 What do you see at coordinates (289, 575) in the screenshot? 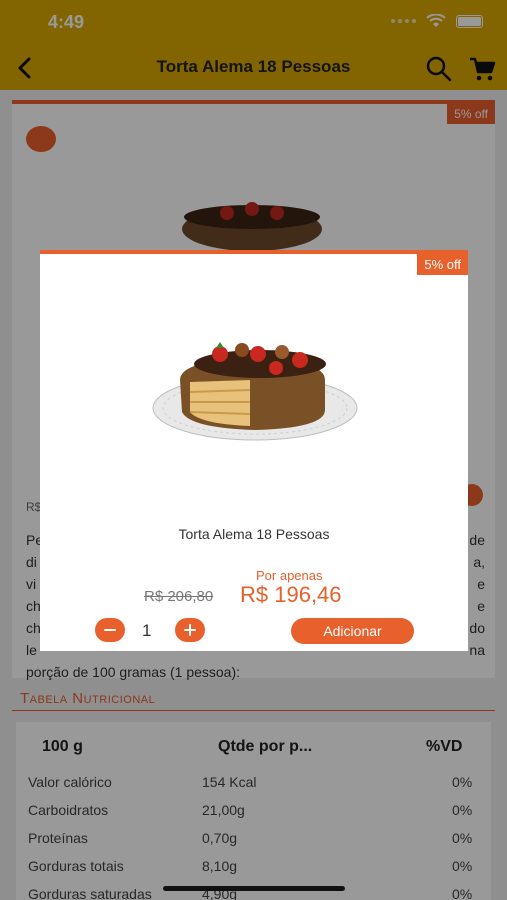
I see `offer-label: Por apenas` at bounding box center [289, 575].